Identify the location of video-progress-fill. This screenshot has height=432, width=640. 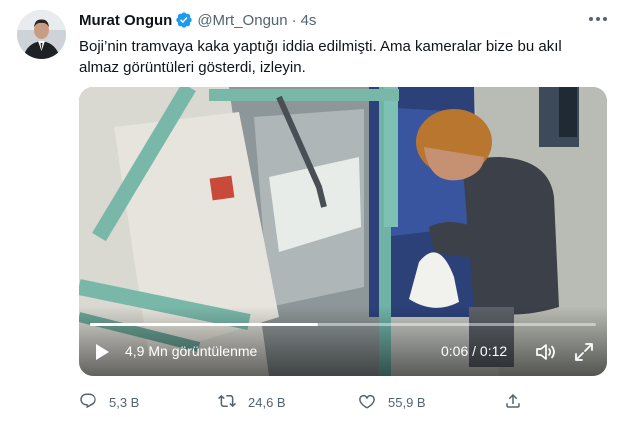
(204, 324).